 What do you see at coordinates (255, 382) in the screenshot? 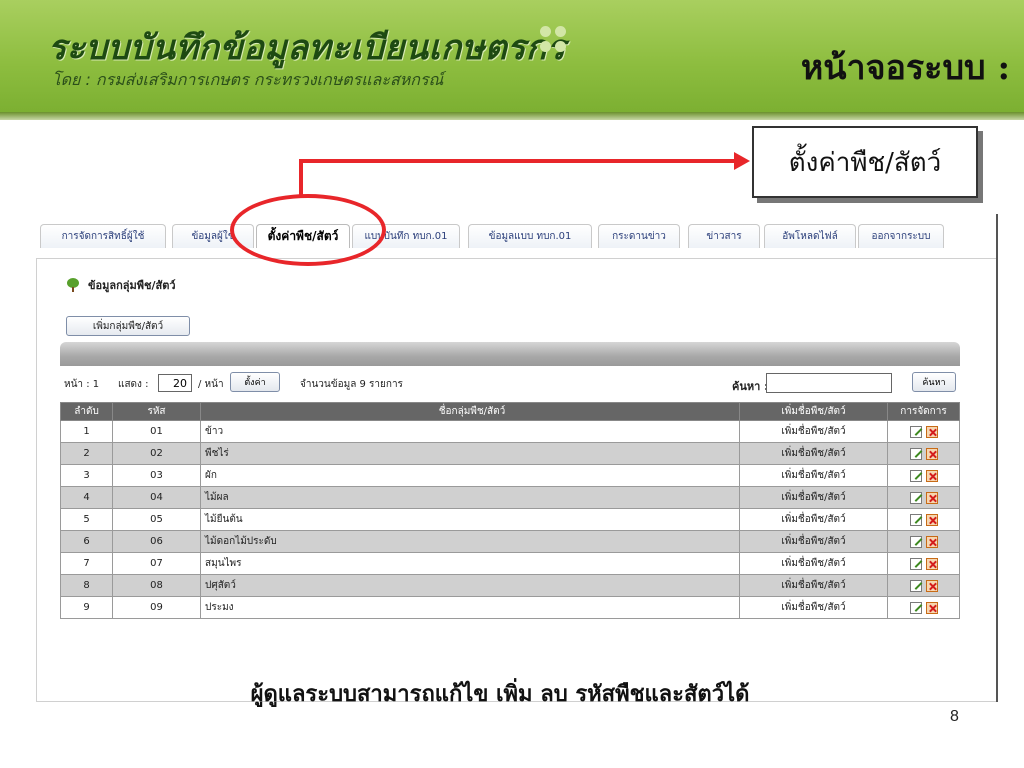
I see `set-page-size-button: ตั้งค่า` at bounding box center [255, 382].